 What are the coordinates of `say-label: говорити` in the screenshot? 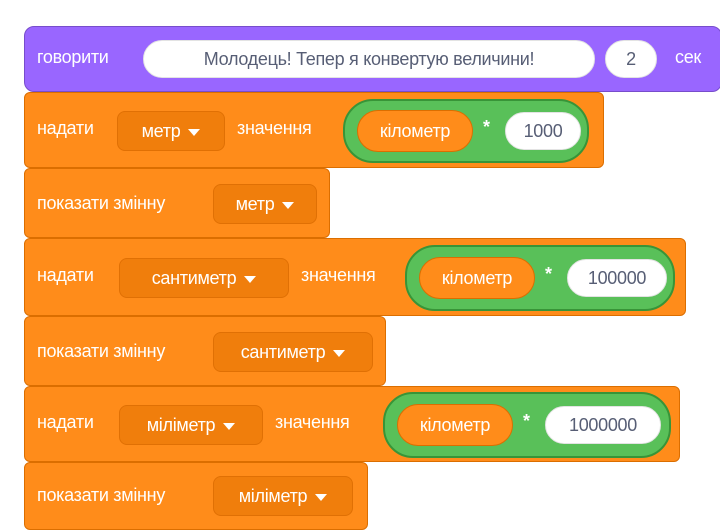 It's located at (73, 57).